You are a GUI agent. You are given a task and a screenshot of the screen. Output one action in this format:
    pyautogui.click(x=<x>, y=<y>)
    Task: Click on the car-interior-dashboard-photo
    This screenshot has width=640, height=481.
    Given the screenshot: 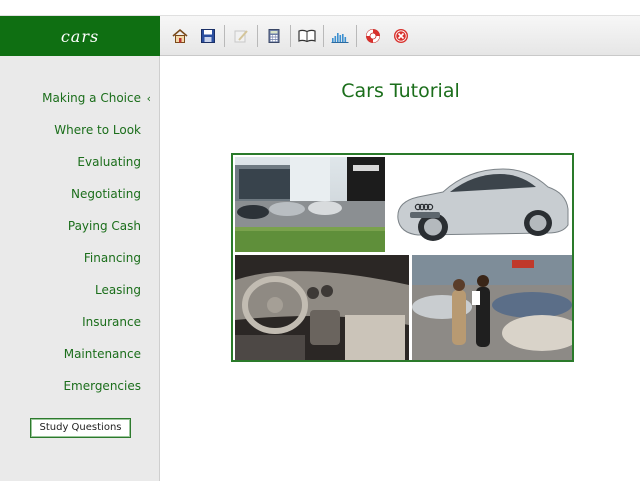 What is the action you would take?
    pyautogui.click(x=322, y=307)
    